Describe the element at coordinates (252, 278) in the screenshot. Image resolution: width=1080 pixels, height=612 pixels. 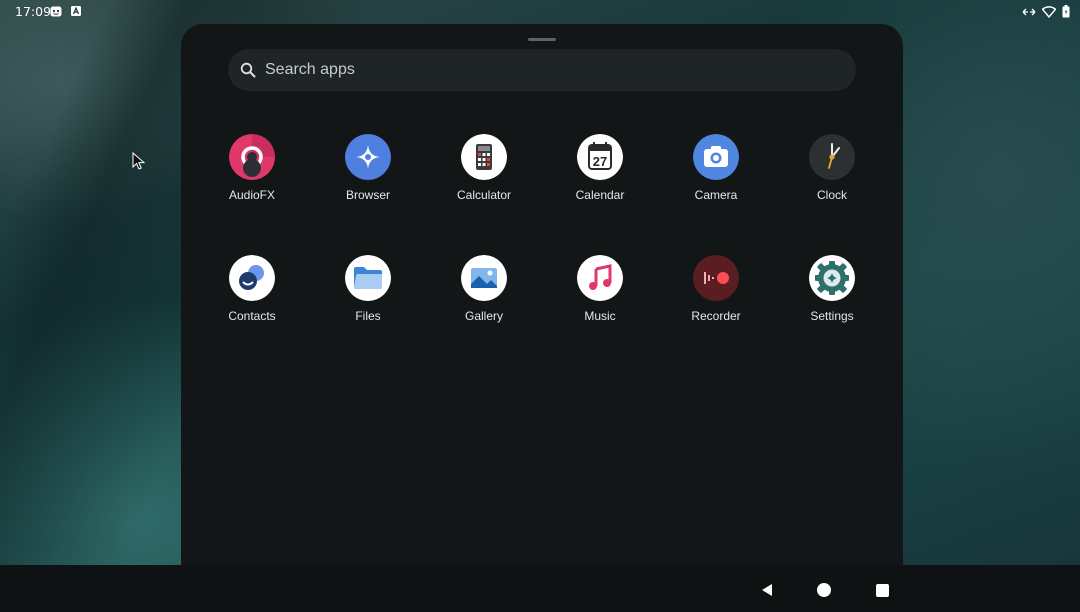
I see `contacts-icon` at that location.